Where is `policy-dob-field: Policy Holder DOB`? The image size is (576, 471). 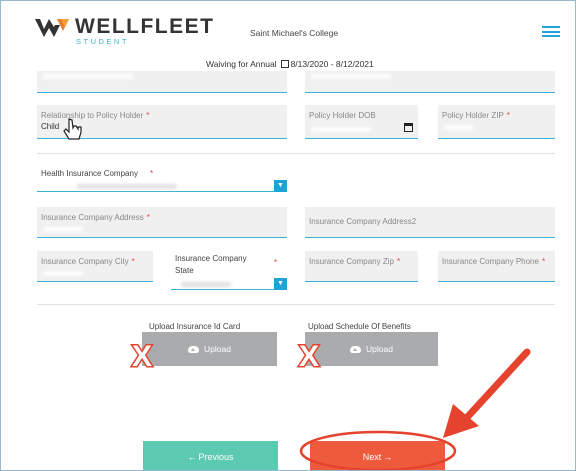
policy-dob-field: Policy Holder DOB is located at coordinates (361, 122).